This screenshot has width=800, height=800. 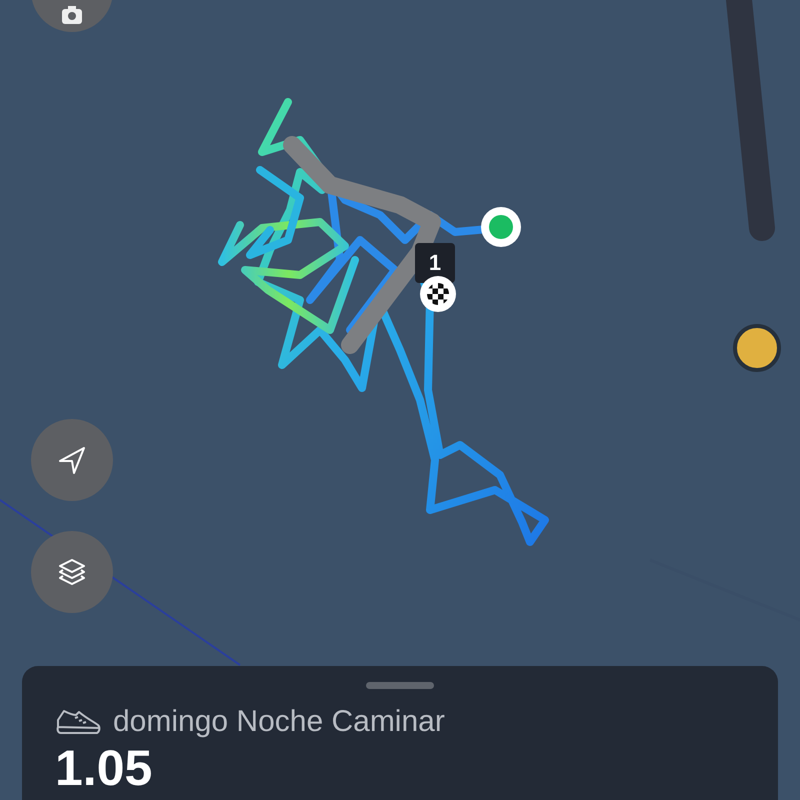 What do you see at coordinates (72, 572) in the screenshot?
I see `layers-icon` at bounding box center [72, 572].